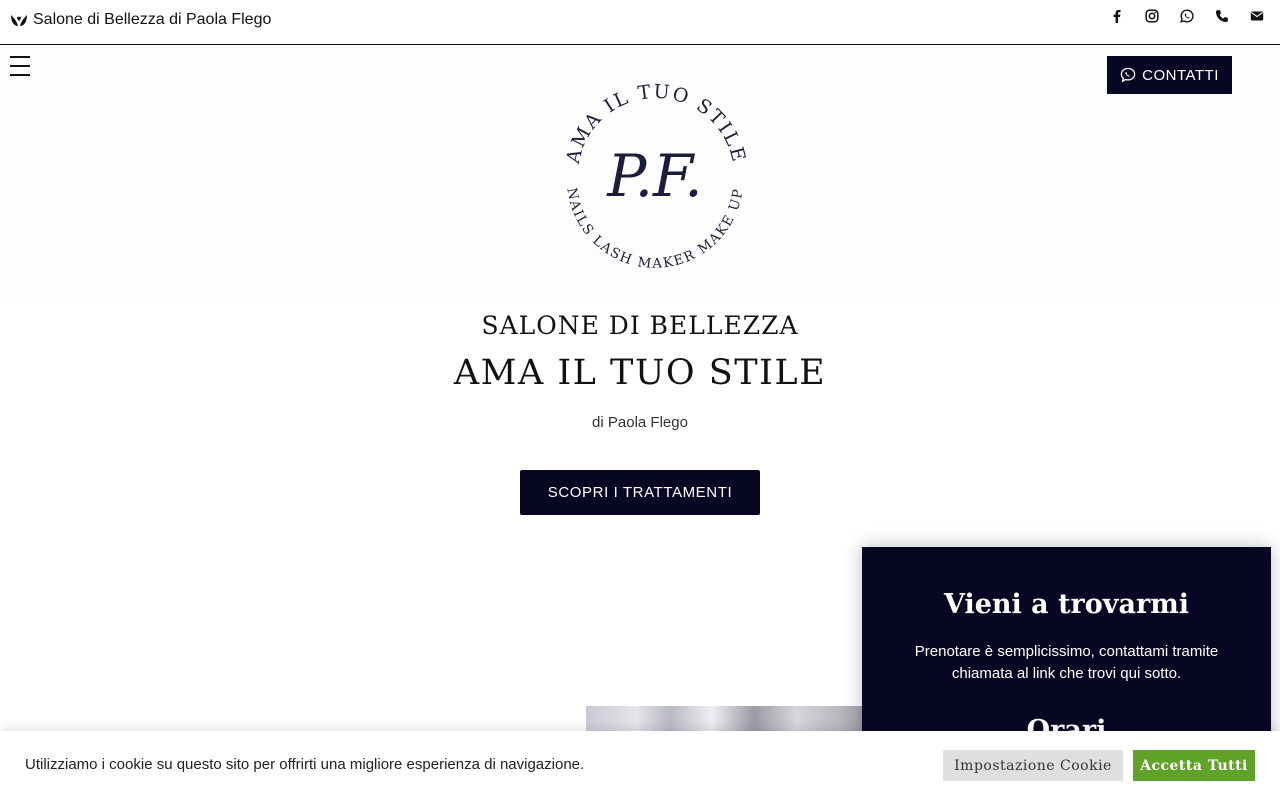  Describe the element at coordinates (1128, 75) in the screenshot. I see `chat-bubble-icon` at that location.